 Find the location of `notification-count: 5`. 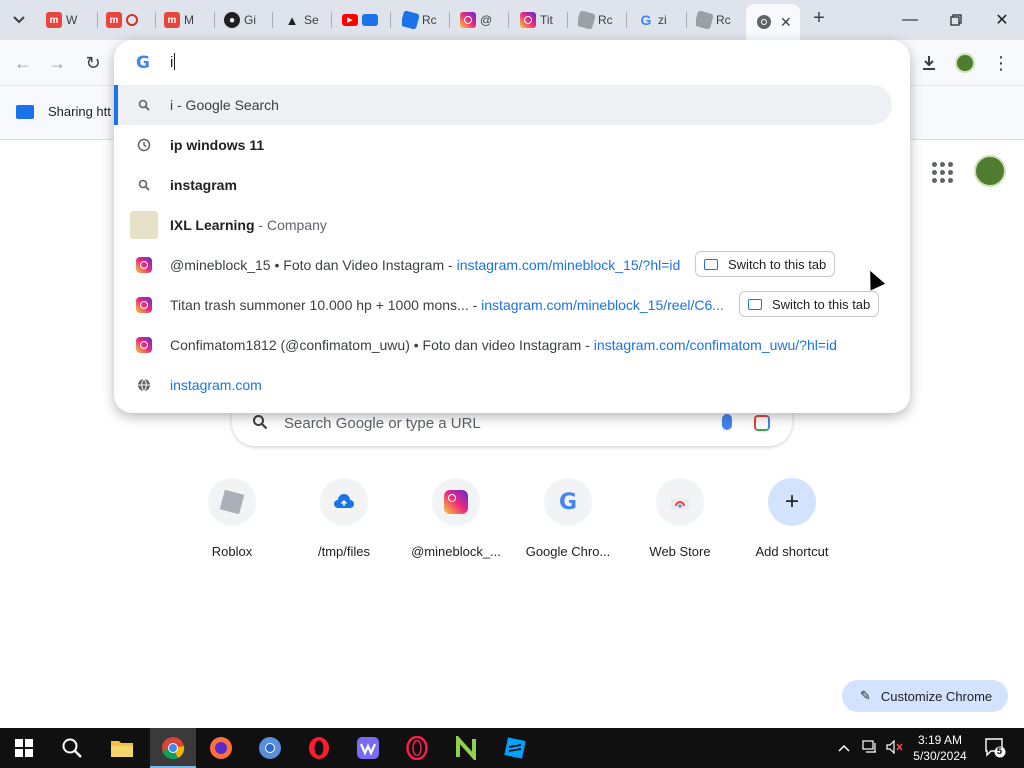

notification-count: 5 is located at coordinates (1000, 751).